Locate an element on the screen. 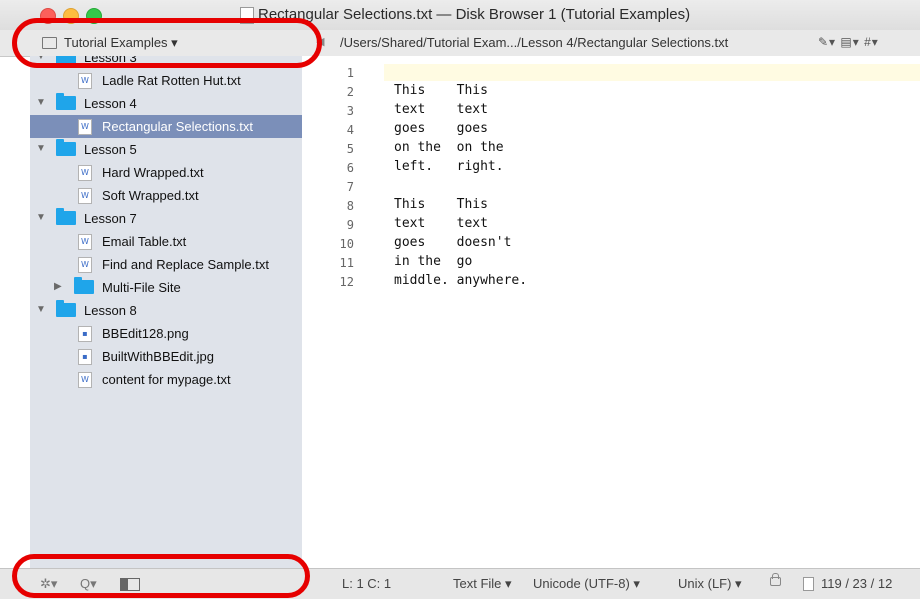 This screenshot has width=920, height=599. sidebar-item-label: Lesson 5 is located at coordinates (110, 149).